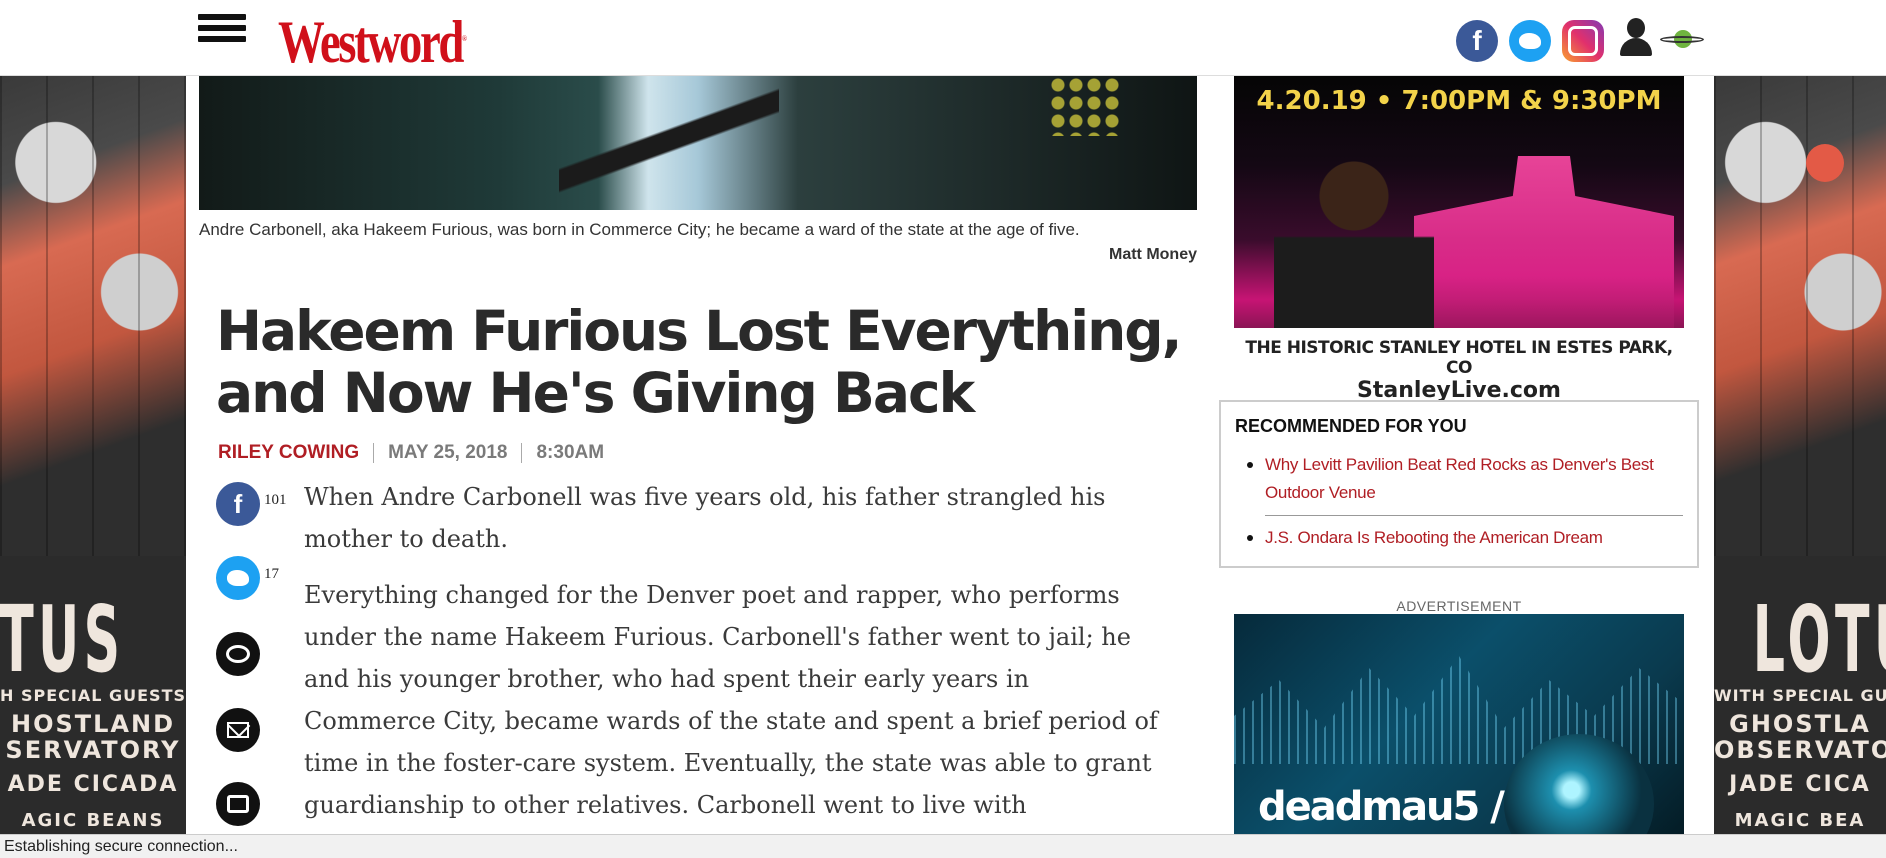 This screenshot has width=1886, height=858. What do you see at coordinates (1800, 750) in the screenshot?
I see `skin-ad-line: OBSERVATO` at bounding box center [1800, 750].